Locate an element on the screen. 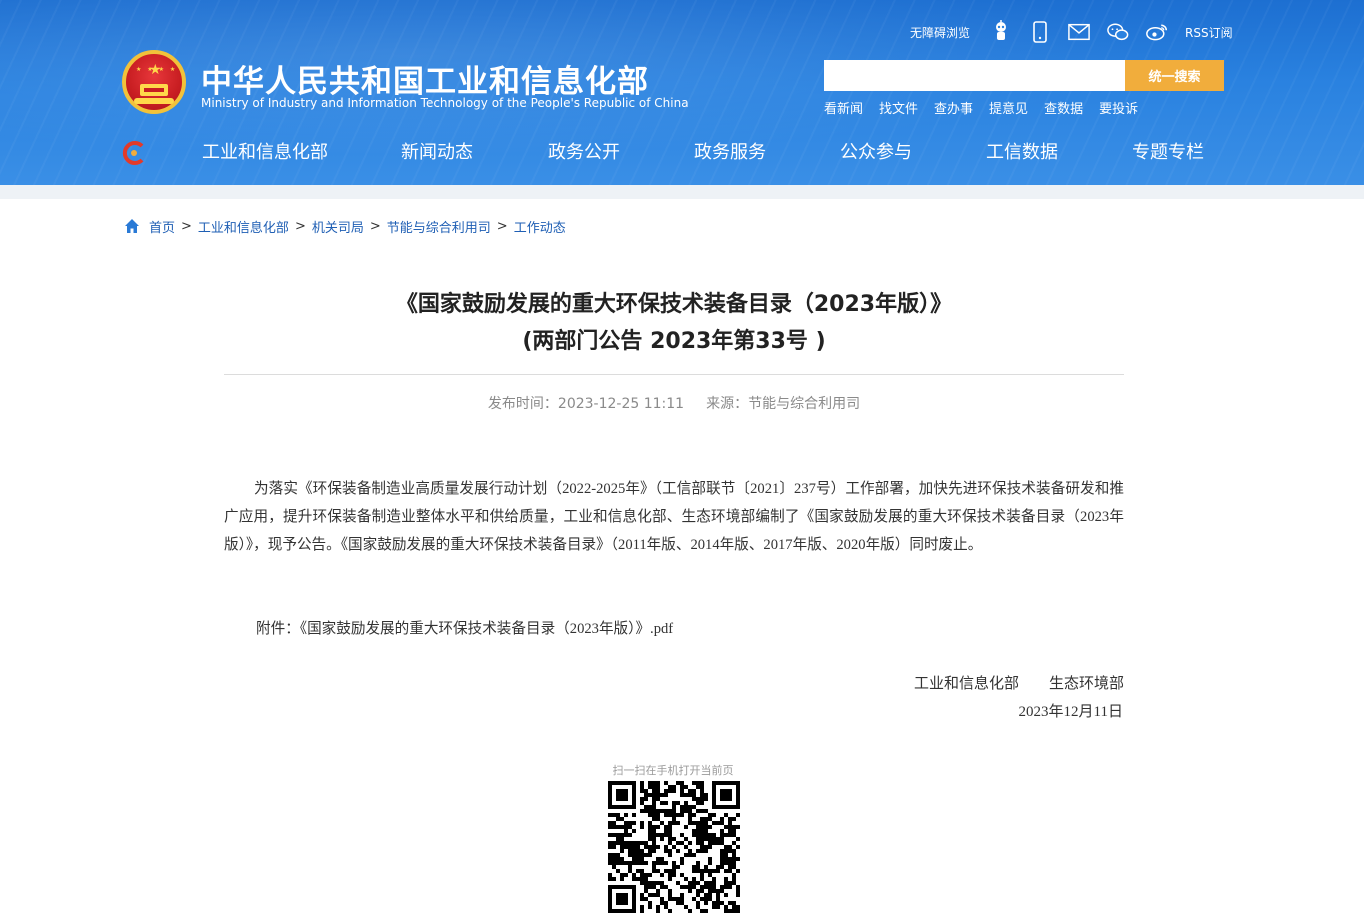  quick-link-news: 看新闻 is located at coordinates (843, 107).